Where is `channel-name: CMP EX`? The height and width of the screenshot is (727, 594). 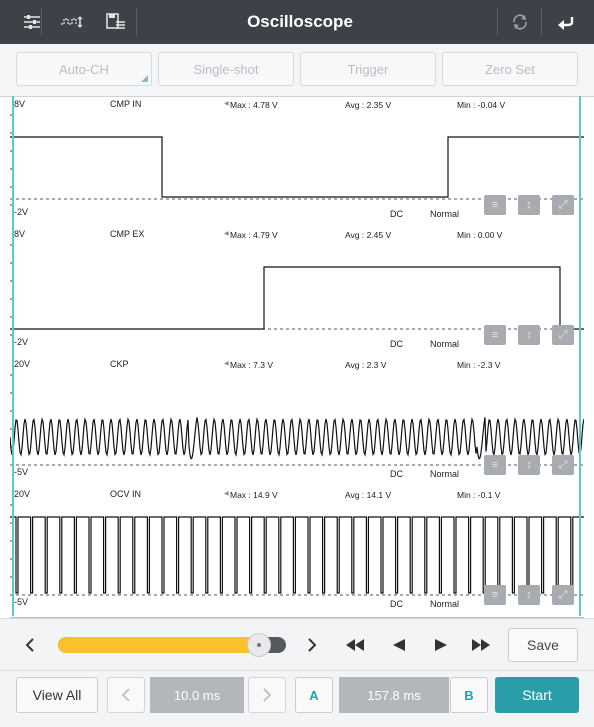
channel-name: CMP EX is located at coordinates (127, 234).